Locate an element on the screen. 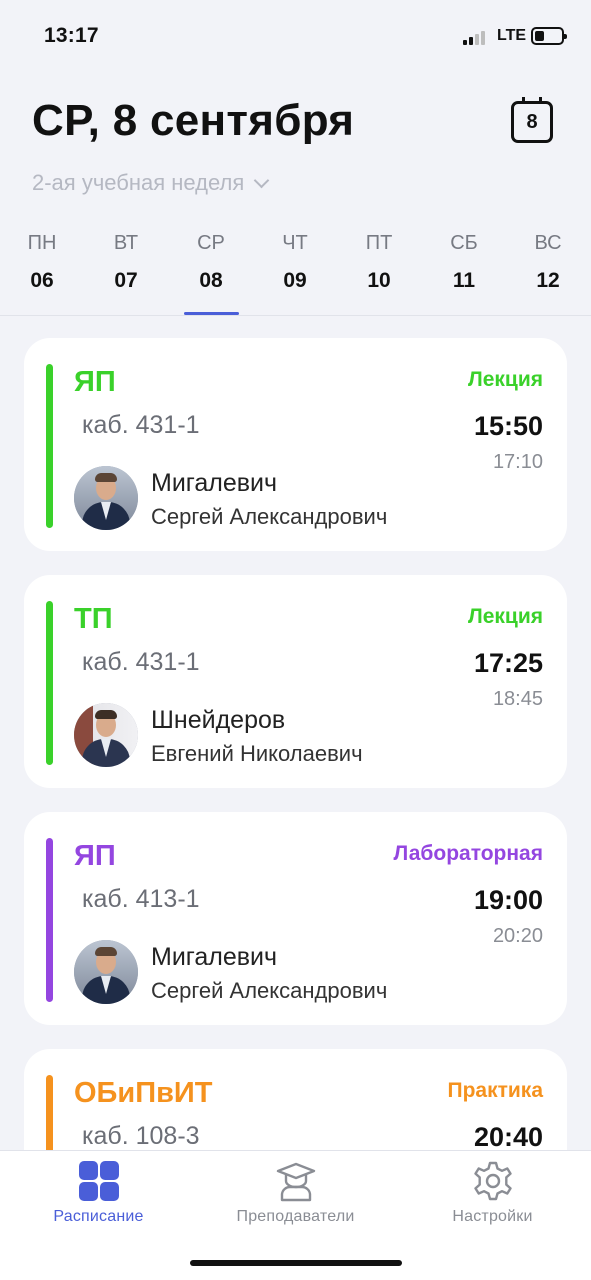 This screenshot has height=1280, width=591. day-of-week: ПН is located at coordinates (42, 243).